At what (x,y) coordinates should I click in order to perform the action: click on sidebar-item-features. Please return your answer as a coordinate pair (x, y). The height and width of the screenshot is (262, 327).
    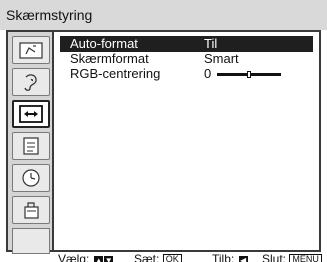
    Looking at the image, I should click on (31, 146).